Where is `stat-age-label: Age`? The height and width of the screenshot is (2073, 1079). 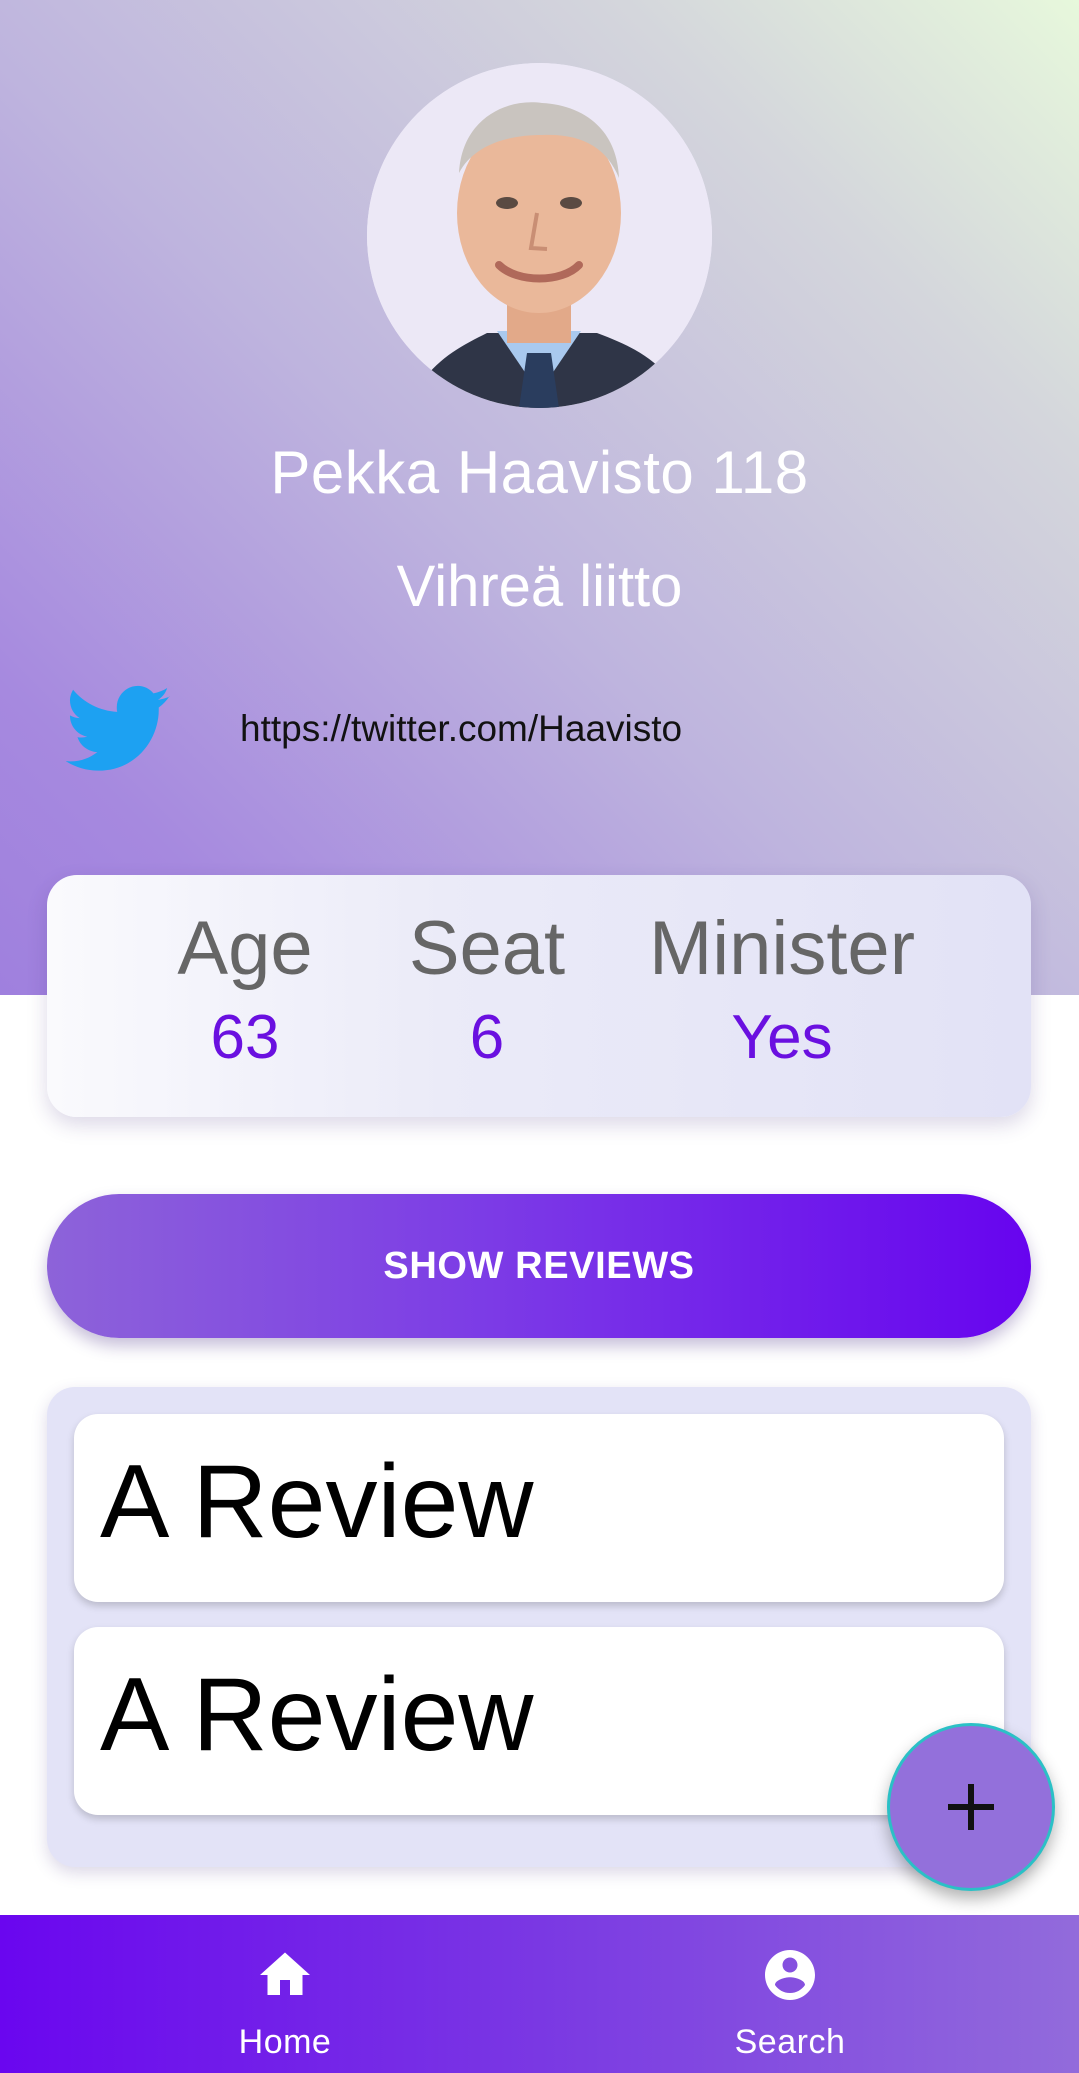 stat-age-label: Age is located at coordinates (245, 948).